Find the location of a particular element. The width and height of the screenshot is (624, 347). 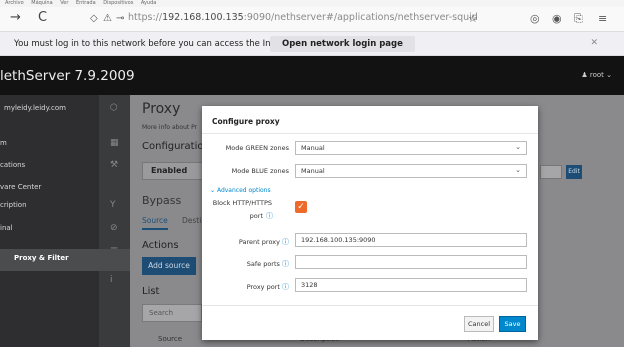

parent-proxy-label-text: Parent proxy is located at coordinates (259, 242).